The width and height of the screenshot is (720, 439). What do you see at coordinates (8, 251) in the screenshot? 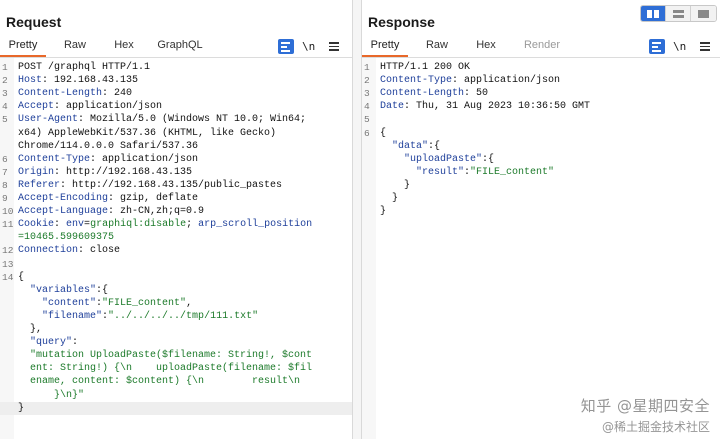
I see `line-number: 12` at bounding box center [8, 251].